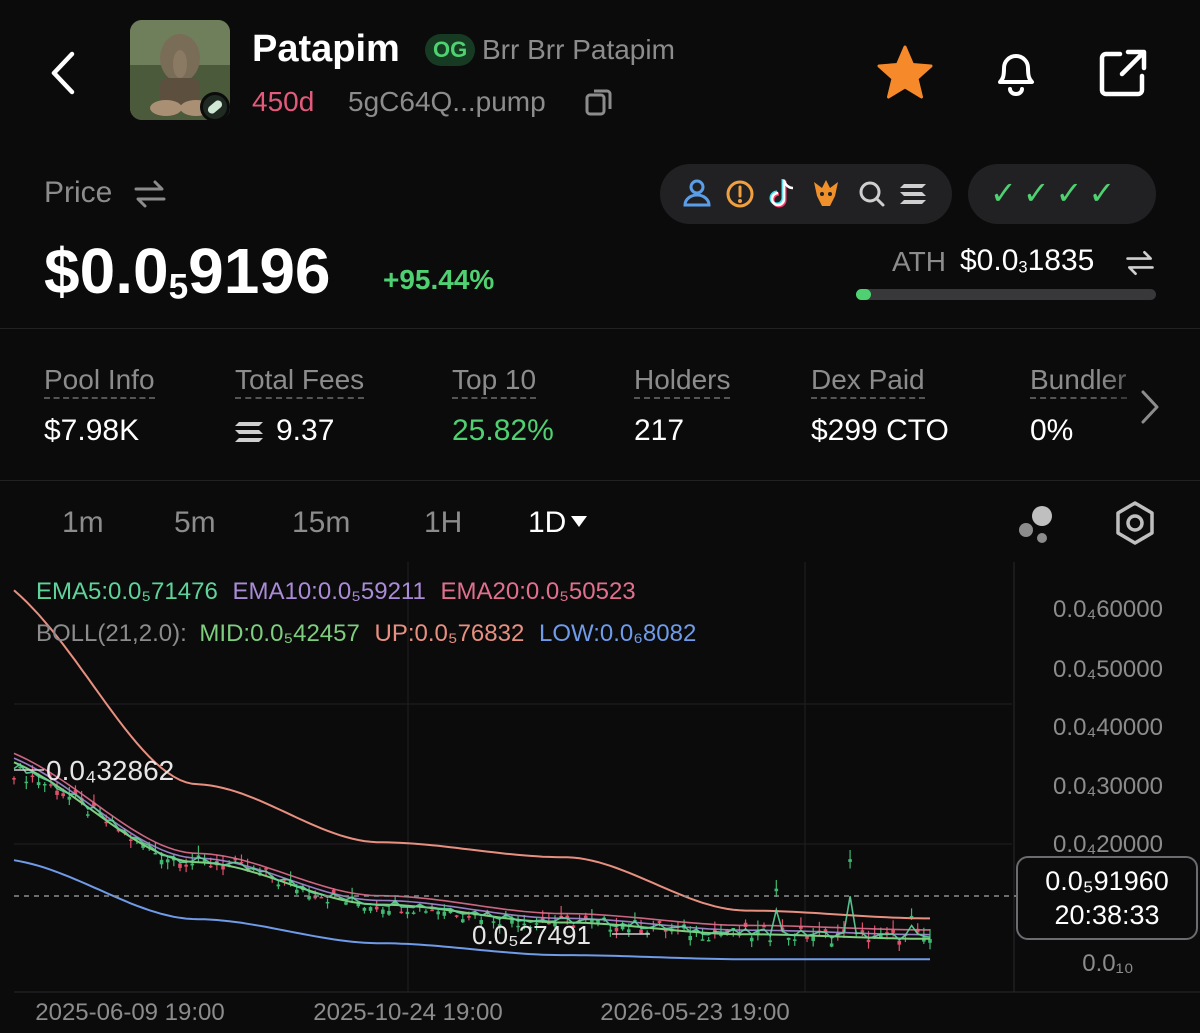 Image resolution: width=1200 pixels, height=1033 pixels. Describe the element at coordinates (439, 279) in the screenshot. I see `price-change: +95.44%` at that location.